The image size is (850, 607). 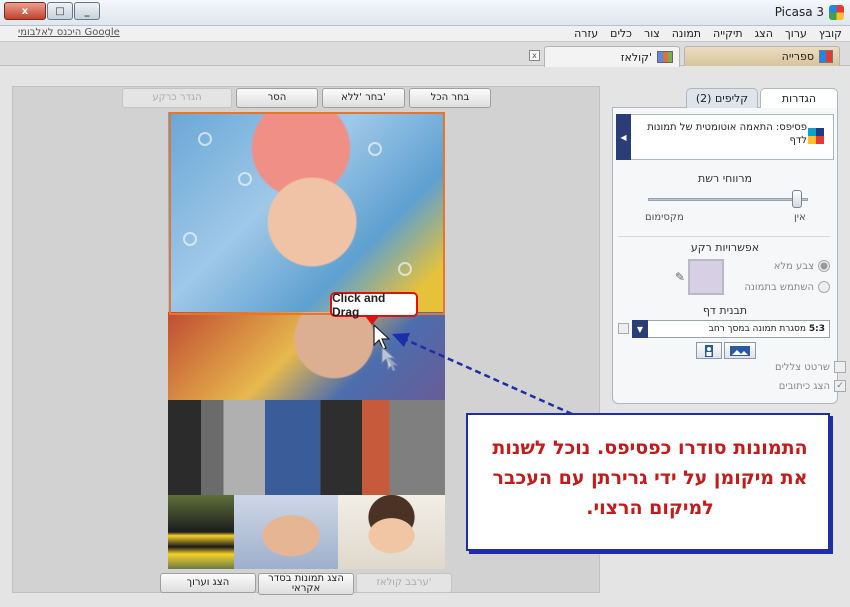 I want to click on bg-solid-option: צבע מלא, so click(x=802, y=266).